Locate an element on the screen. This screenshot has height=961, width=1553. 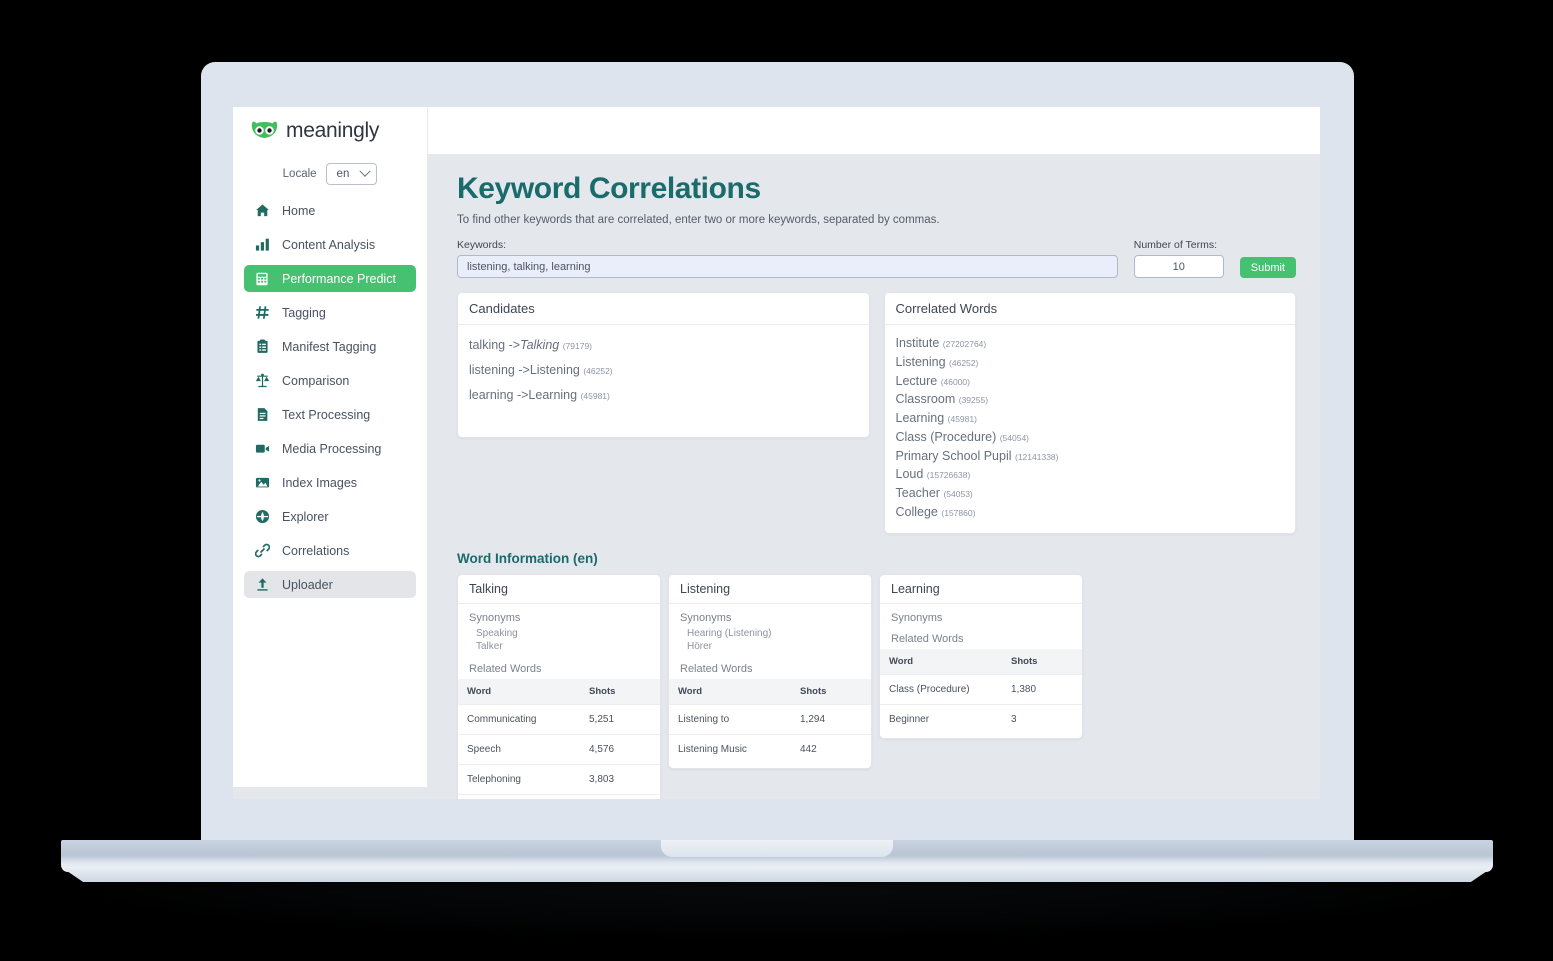
sidebar-item-performance-predict: Performance Predict is located at coordinates (330, 278).